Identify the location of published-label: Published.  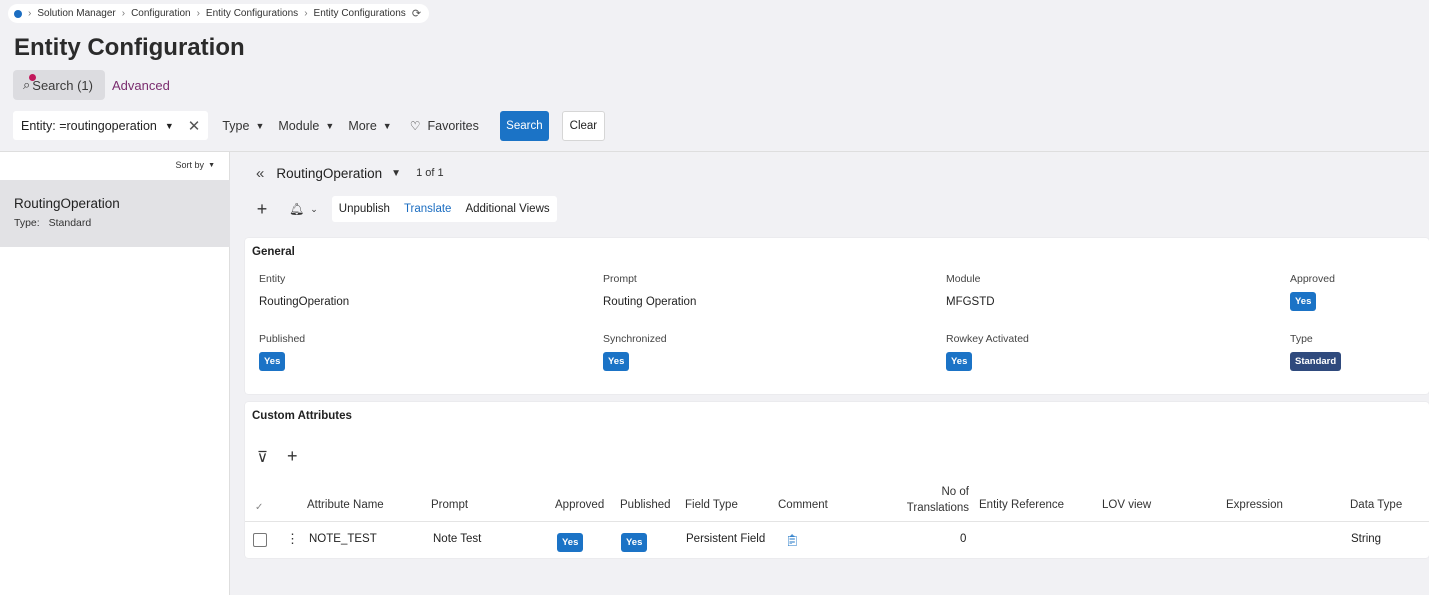
(282, 339).